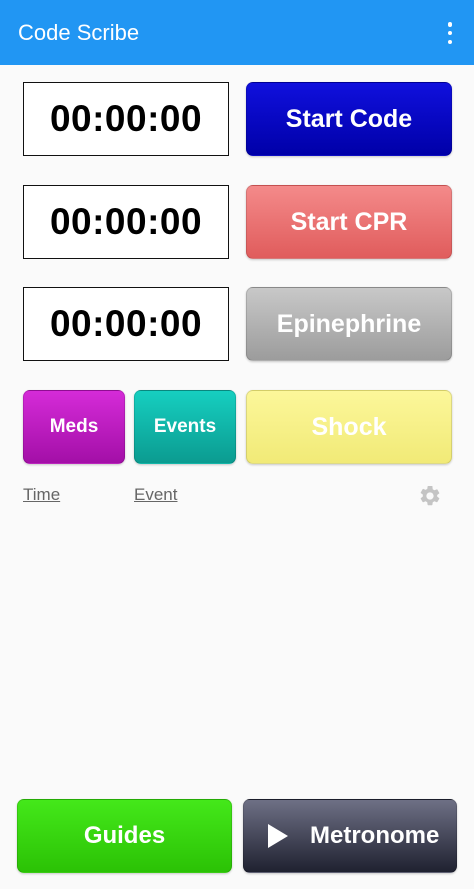 This screenshot has height=889, width=474. What do you see at coordinates (349, 222) in the screenshot?
I see `start-cpr-button: Start CPR` at bounding box center [349, 222].